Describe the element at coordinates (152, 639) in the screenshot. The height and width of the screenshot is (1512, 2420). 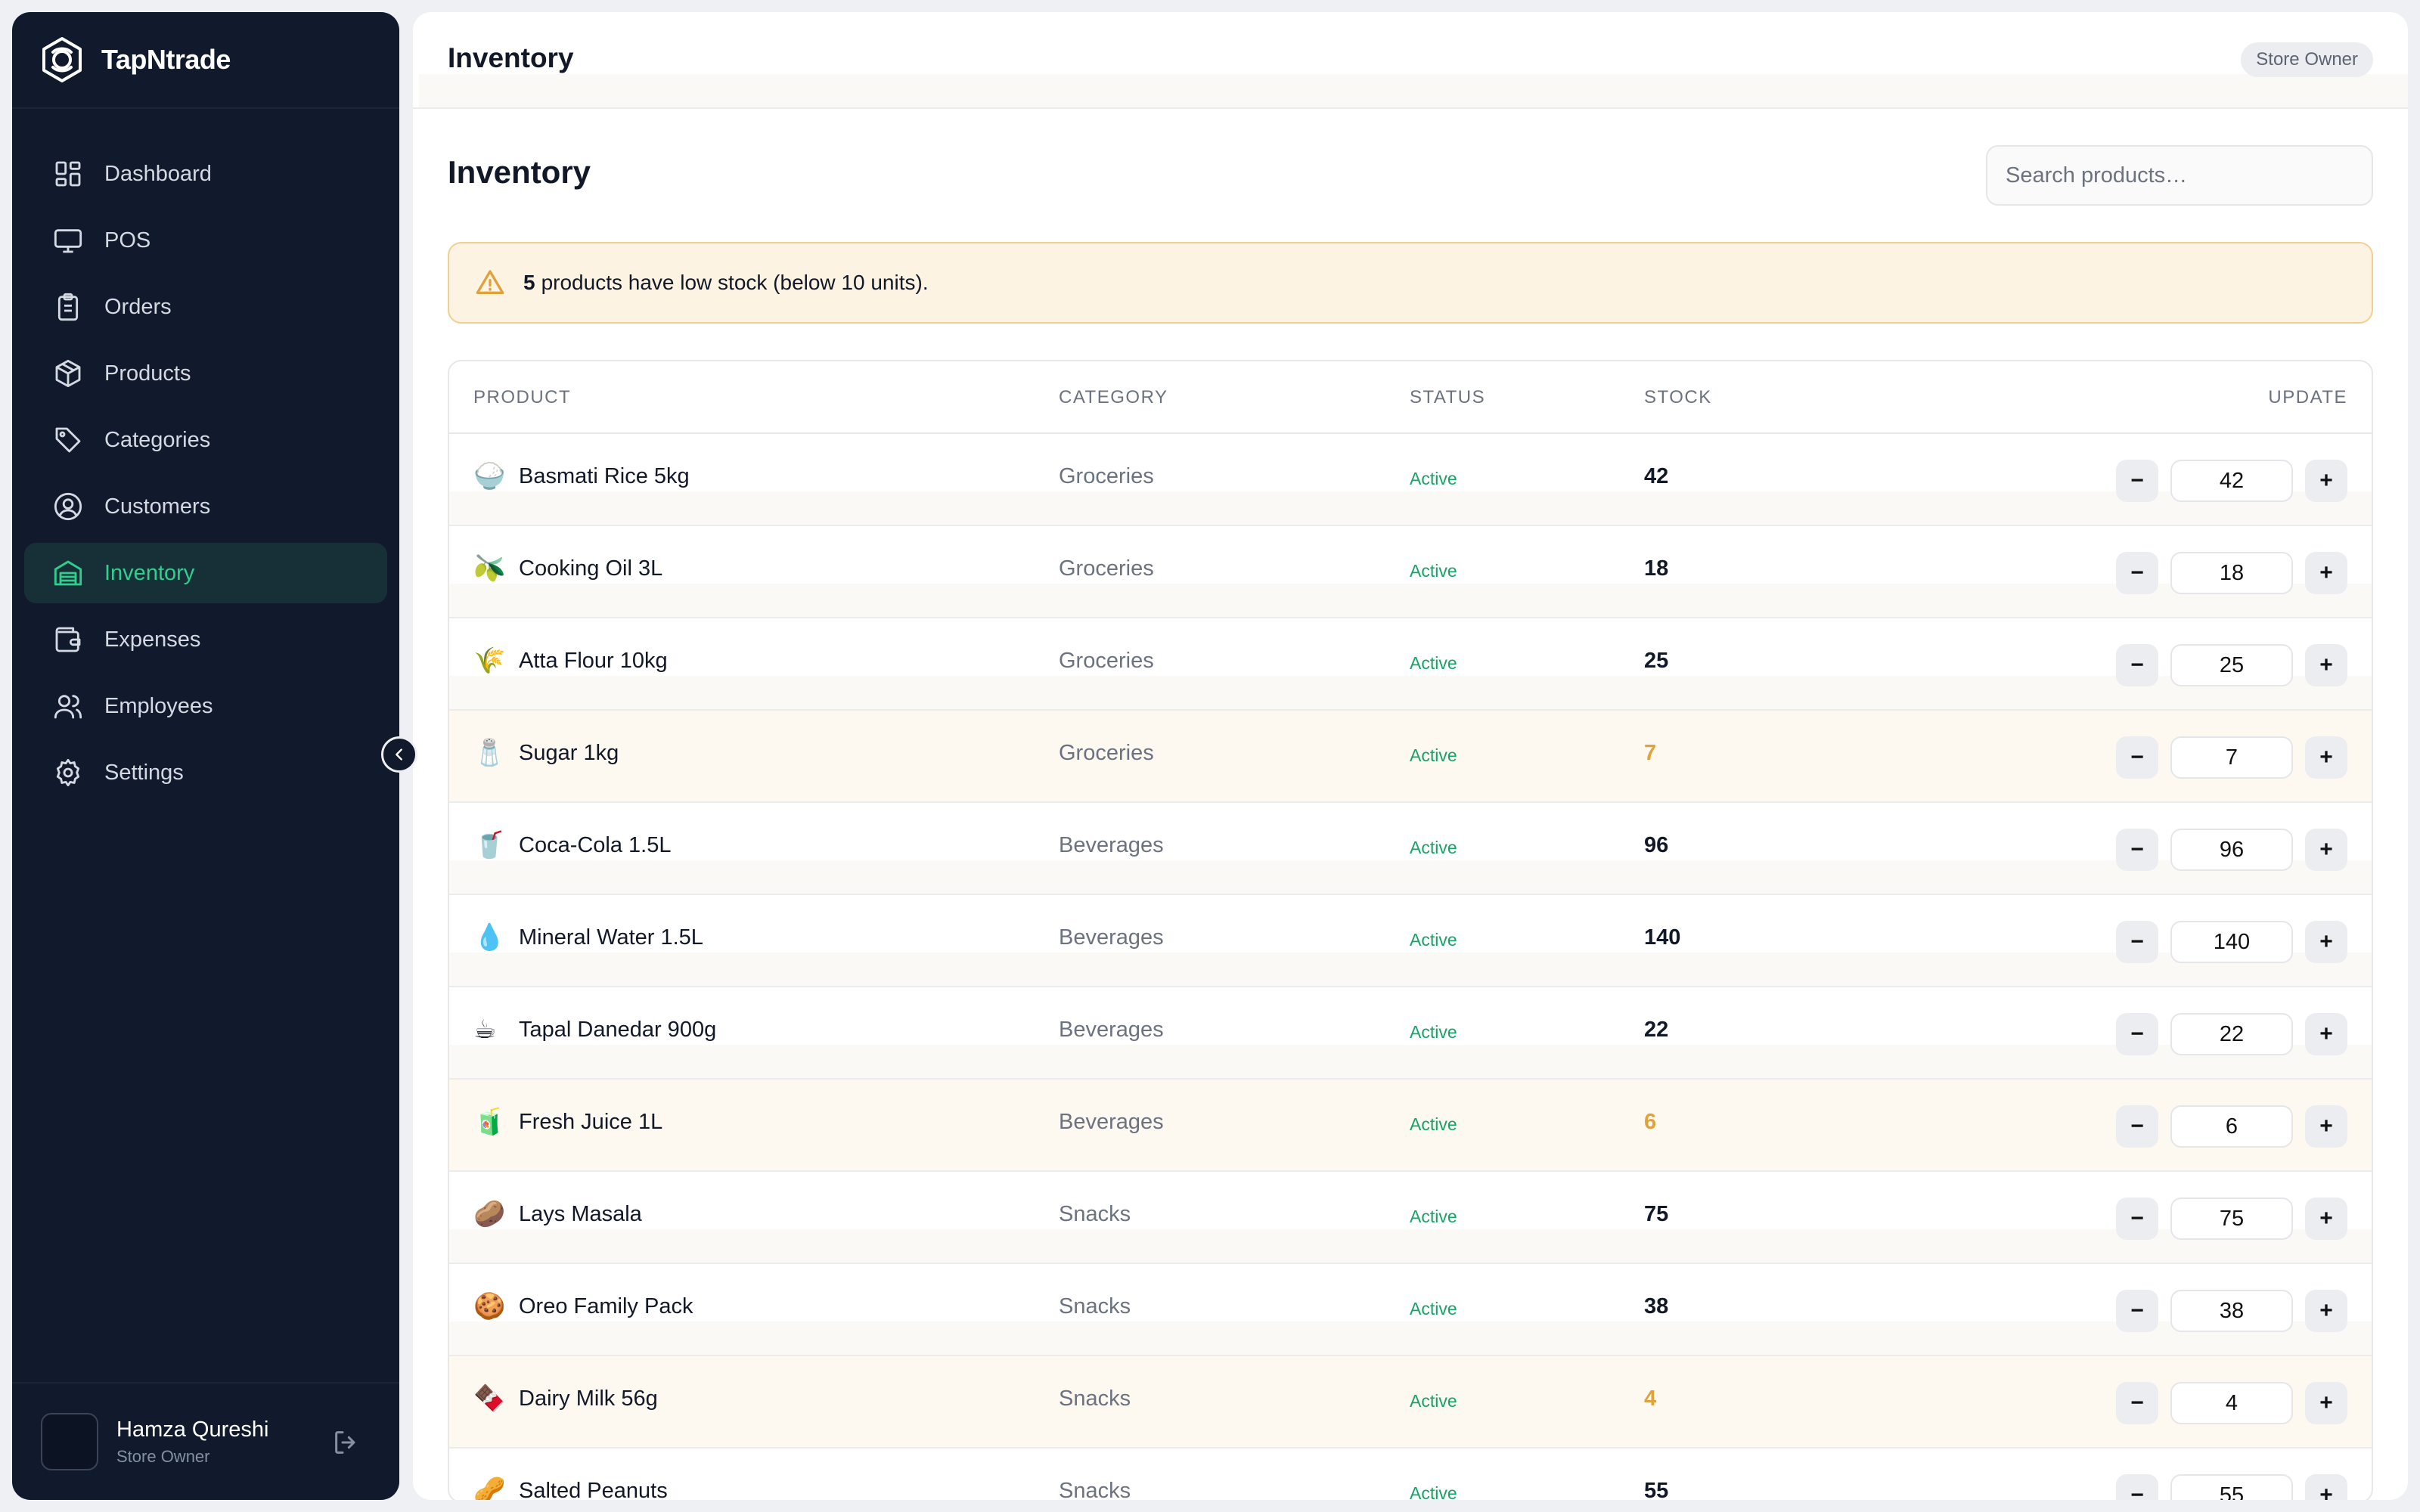
I see `sidebar-item-label: Expenses` at that location.